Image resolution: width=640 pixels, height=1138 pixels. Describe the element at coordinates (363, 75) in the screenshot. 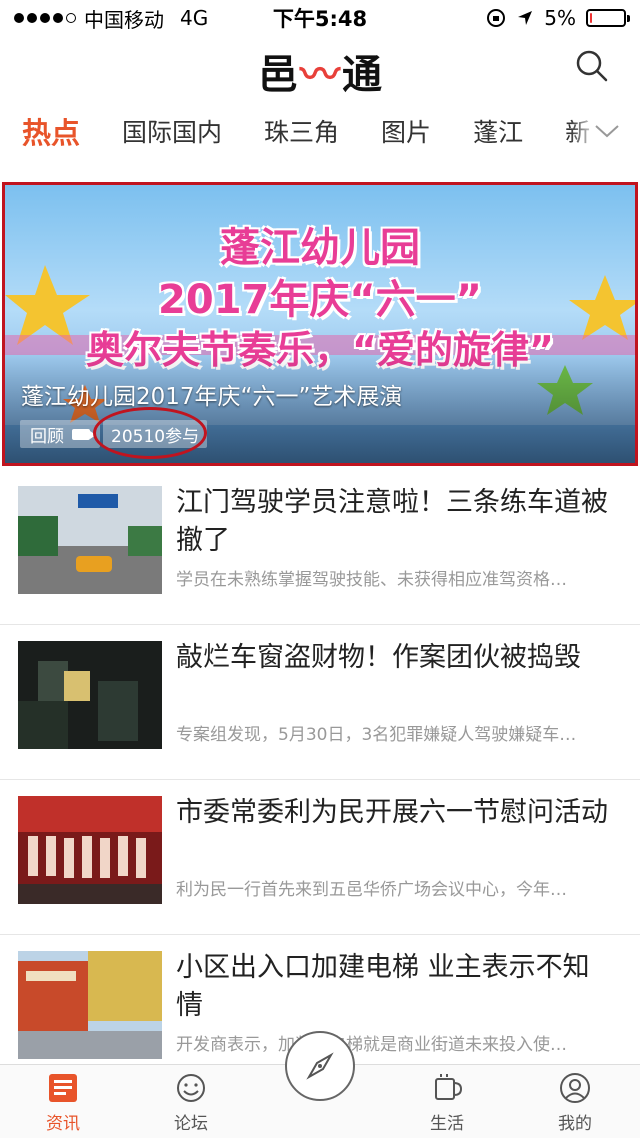

I see `logo-text-right: 通` at that location.